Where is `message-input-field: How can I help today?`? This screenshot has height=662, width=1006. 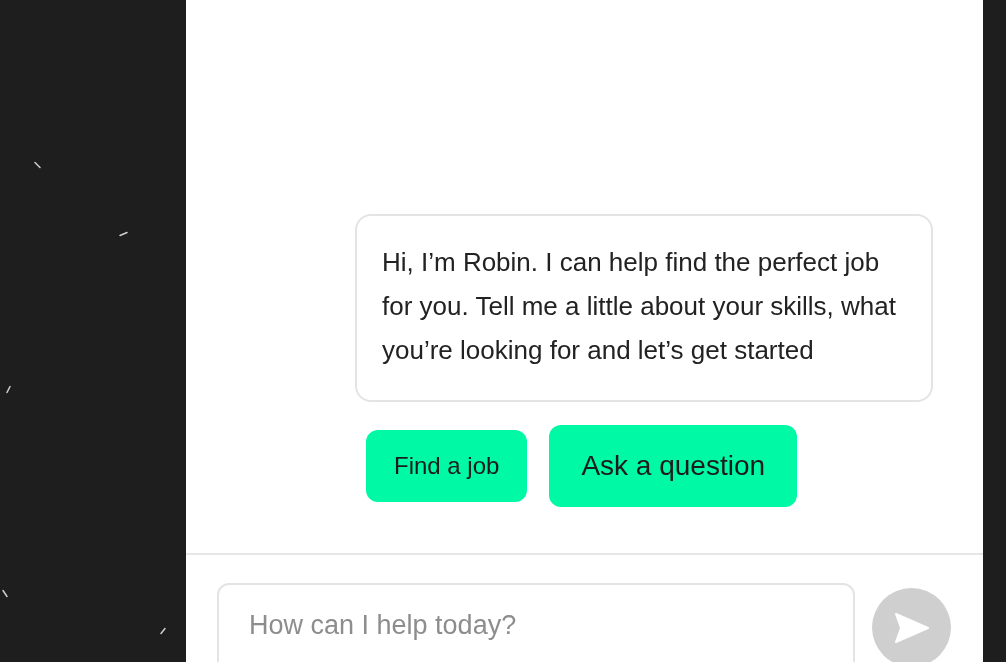
message-input-field: How can I help today? is located at coordinates (536, 622).